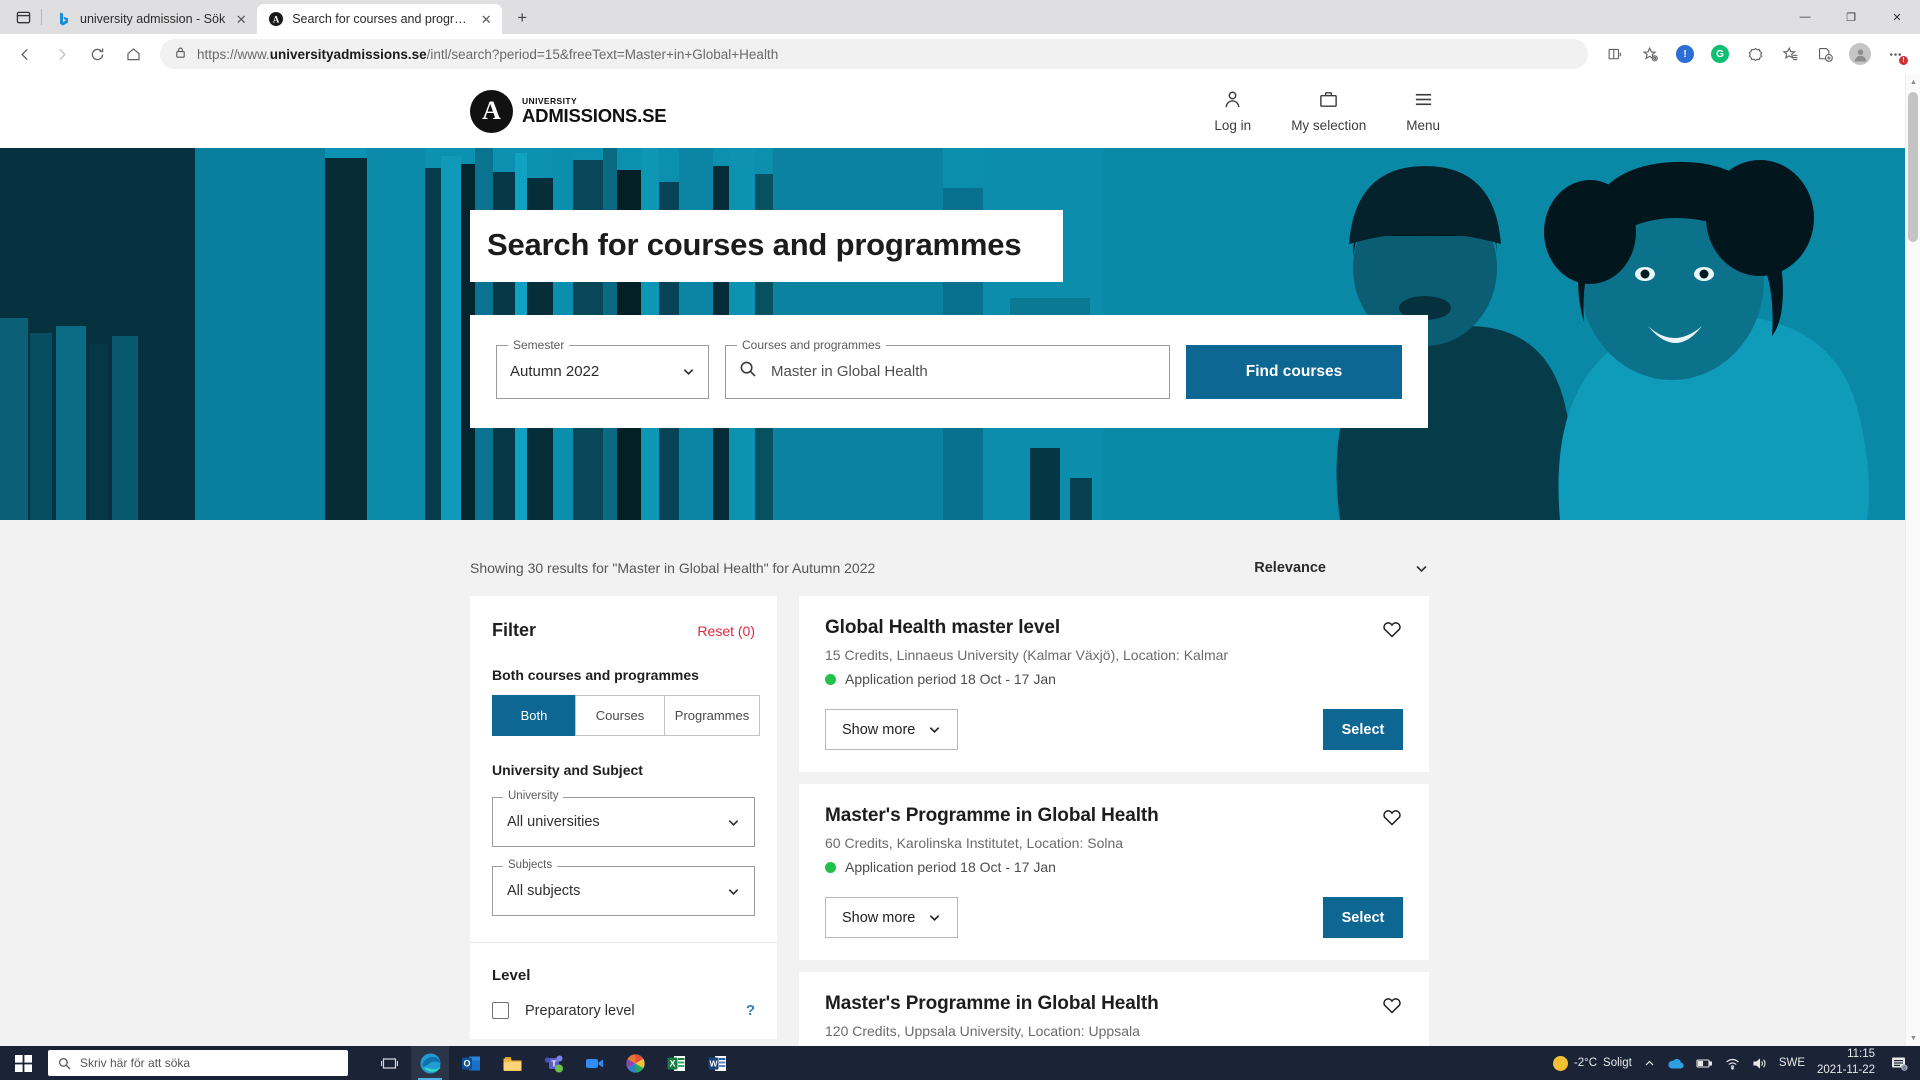  I want to click on scroll-up-icon: ▲, so click(1913, 82).